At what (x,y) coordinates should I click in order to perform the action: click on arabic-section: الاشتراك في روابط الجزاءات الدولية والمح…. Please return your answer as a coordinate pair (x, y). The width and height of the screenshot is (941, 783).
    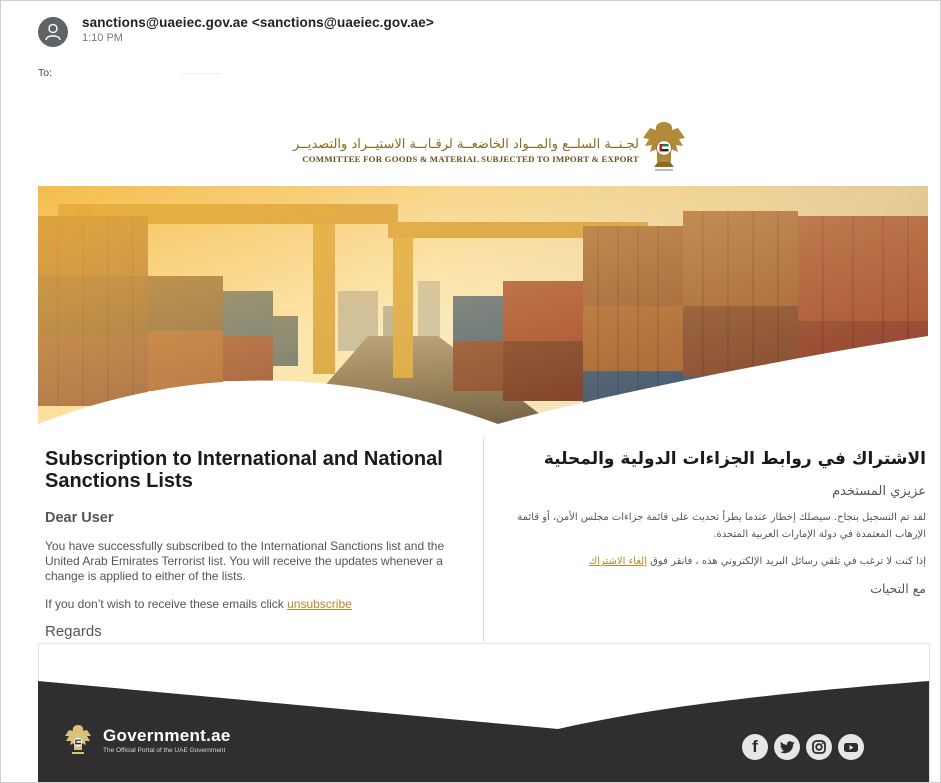
    Looking at the image, I should click on (709, 522).